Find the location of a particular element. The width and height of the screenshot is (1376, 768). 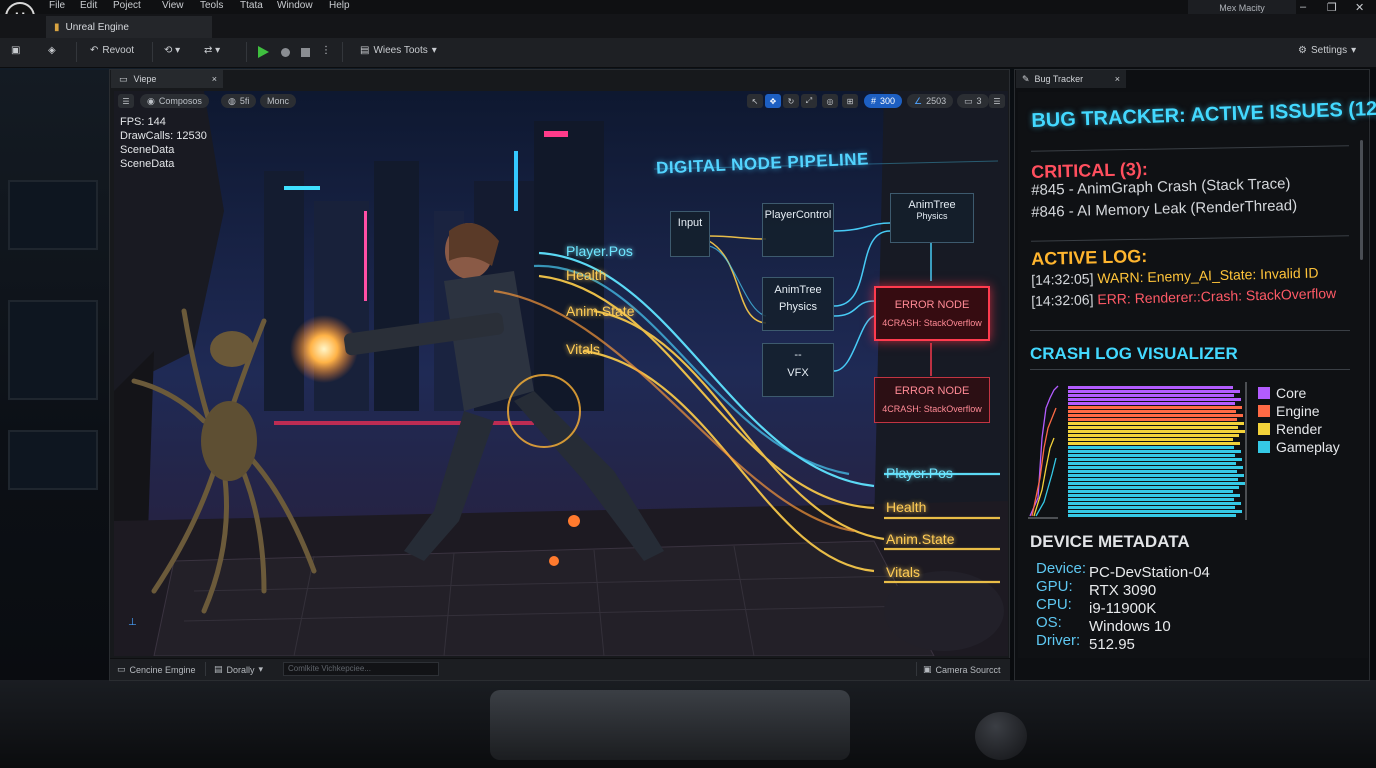

viewport-icon: ▭ is located at coordinates (123, 78).